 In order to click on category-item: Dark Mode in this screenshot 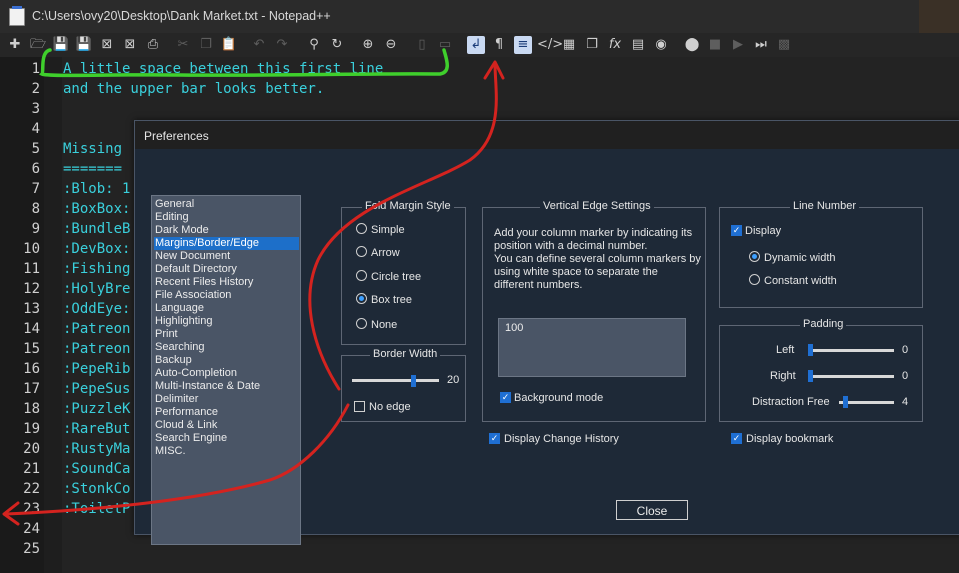, I will do `click(226, 230)`.